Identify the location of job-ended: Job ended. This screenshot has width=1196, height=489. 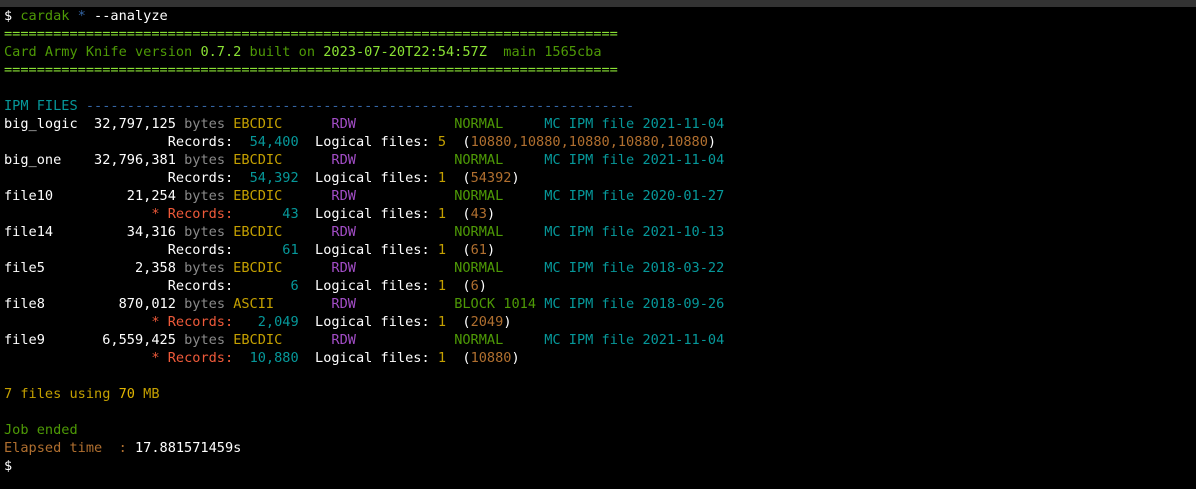
(41, 430).